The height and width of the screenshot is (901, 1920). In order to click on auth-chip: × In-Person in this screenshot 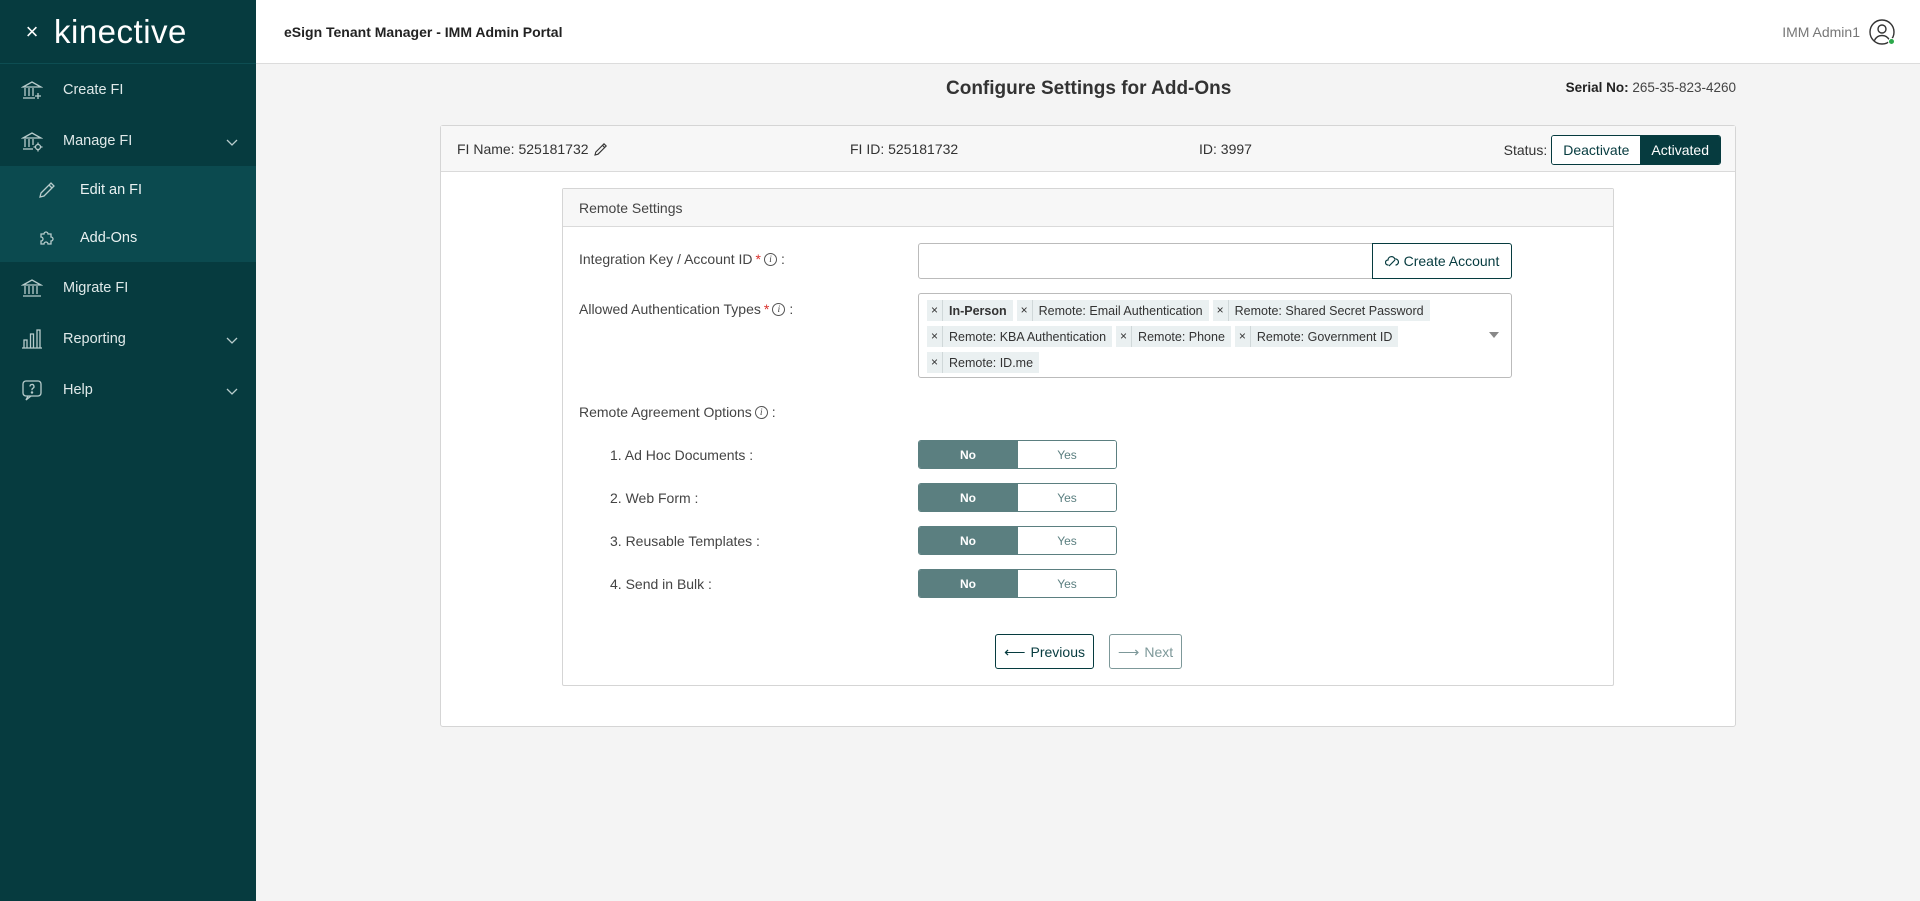, I will do `click(970, 310)`.